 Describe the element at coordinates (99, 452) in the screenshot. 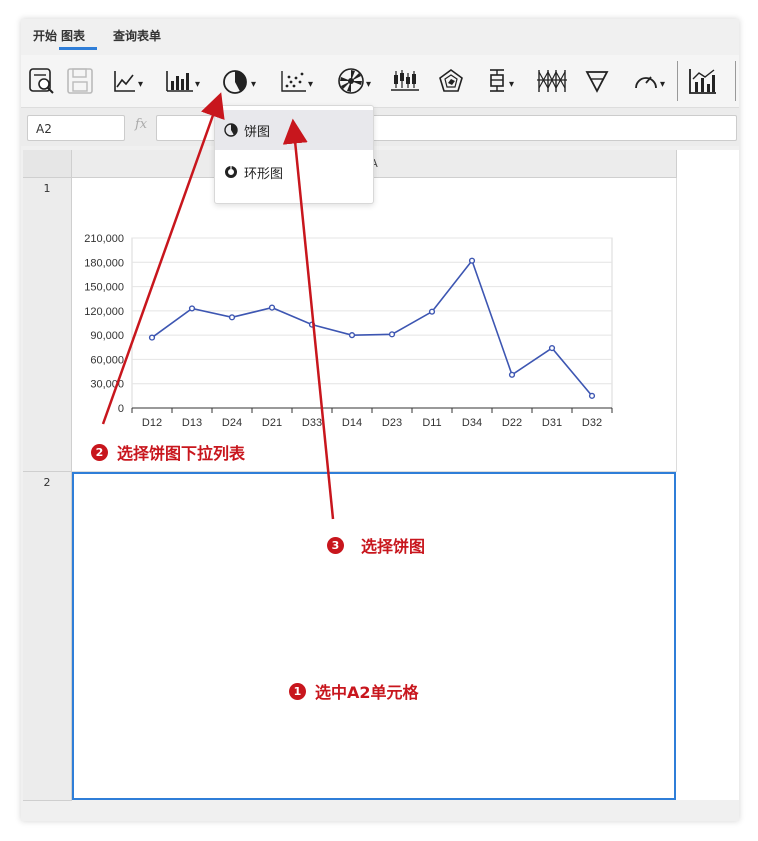

I see `step-badge: 2` at that location.